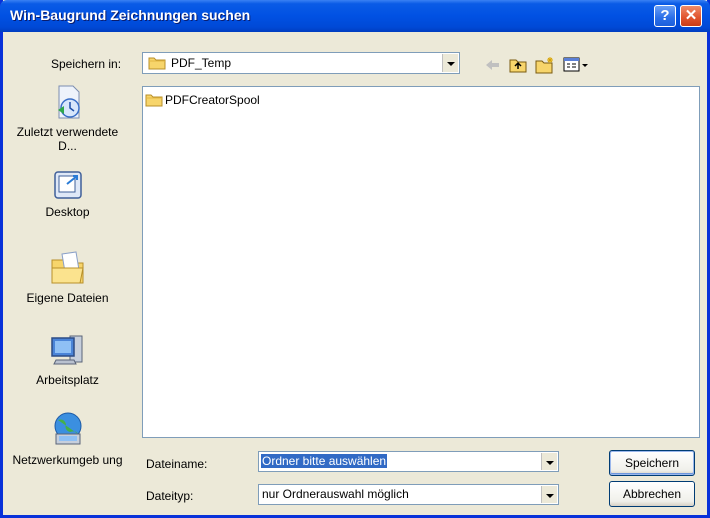  Describe the element at coordinates (67, 428) in the screenshot. I see `network-icon` at that location.